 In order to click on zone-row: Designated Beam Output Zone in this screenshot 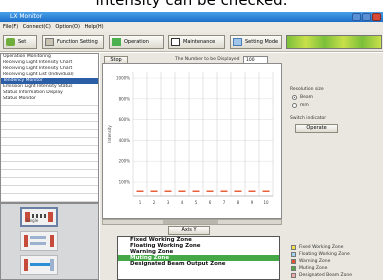, I will do `click(178, 264)`.